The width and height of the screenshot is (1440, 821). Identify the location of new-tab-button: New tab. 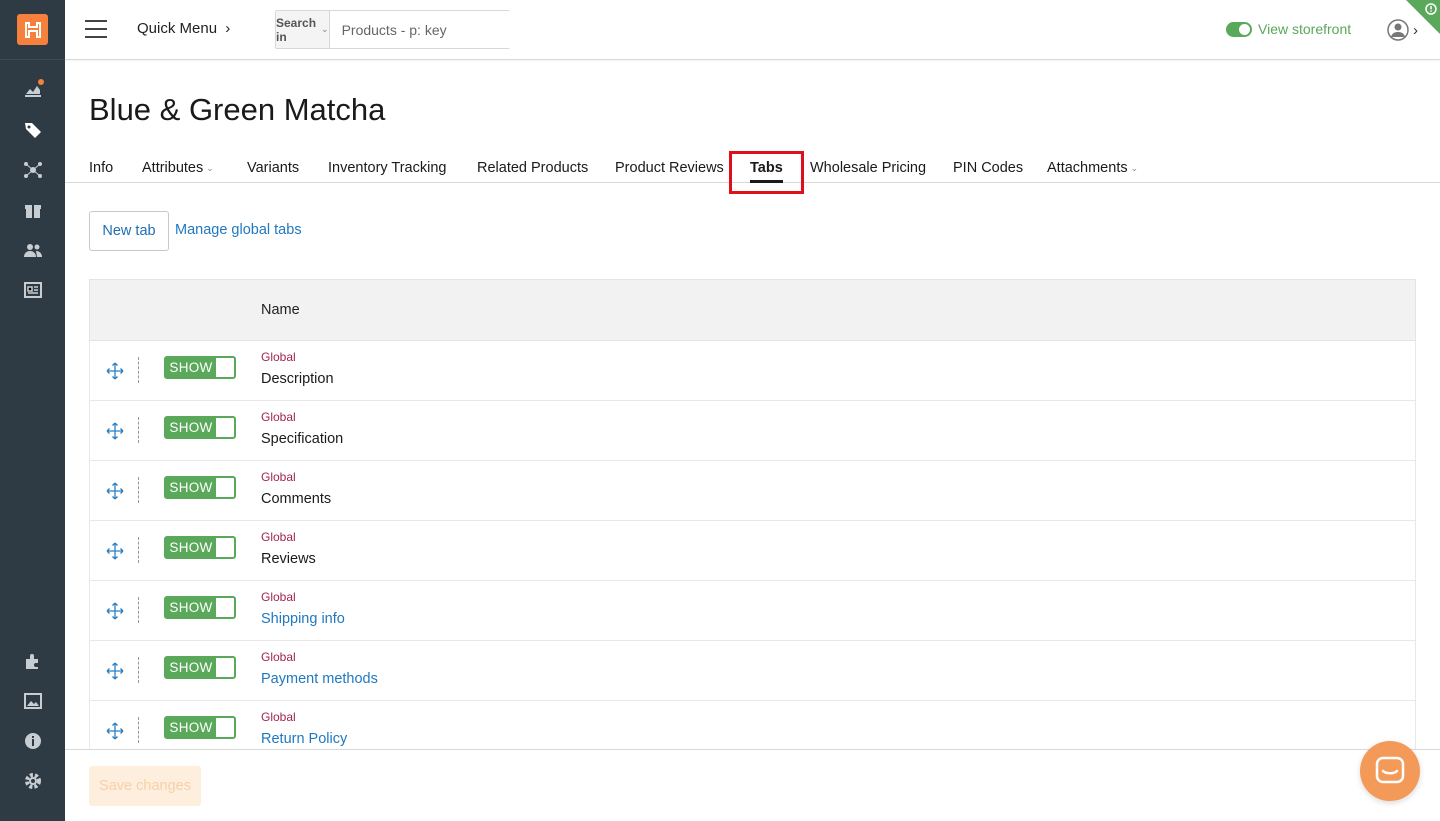
(129, 231).